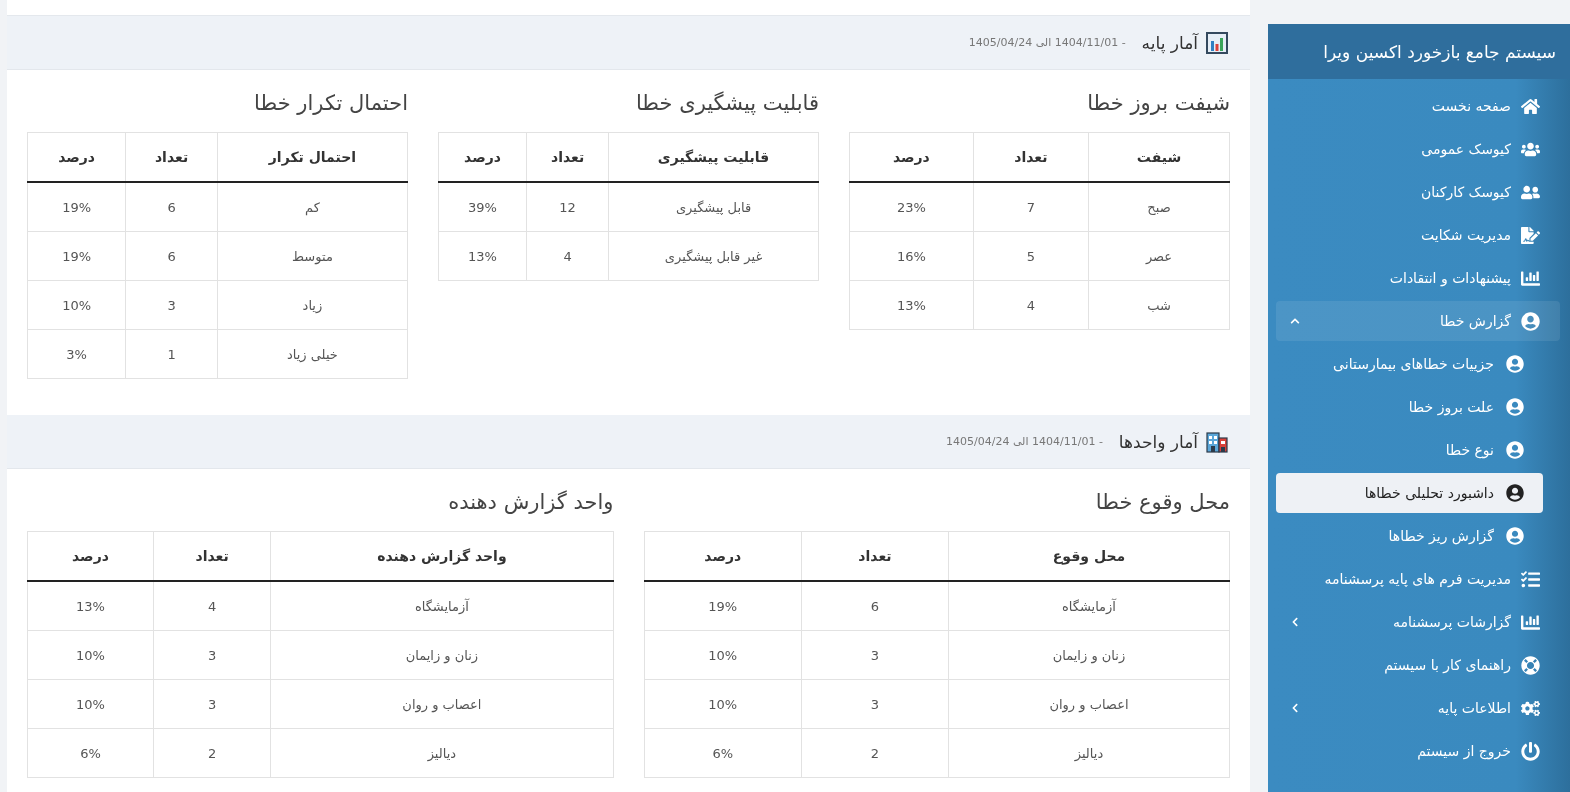  I want to click on menu-item: کیوسک عمومی, so click(1418, 149).